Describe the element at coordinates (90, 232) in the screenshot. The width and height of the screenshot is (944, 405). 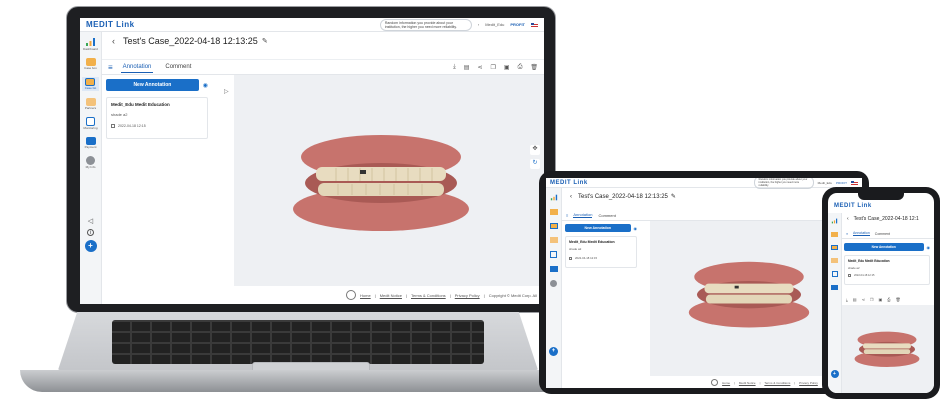
I see `info-icon: i` at that location.